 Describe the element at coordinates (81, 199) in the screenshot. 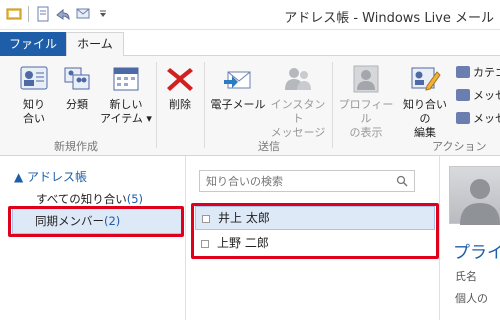

I see `nav-item-all-contacts-label: すべての知り合い` at that location.